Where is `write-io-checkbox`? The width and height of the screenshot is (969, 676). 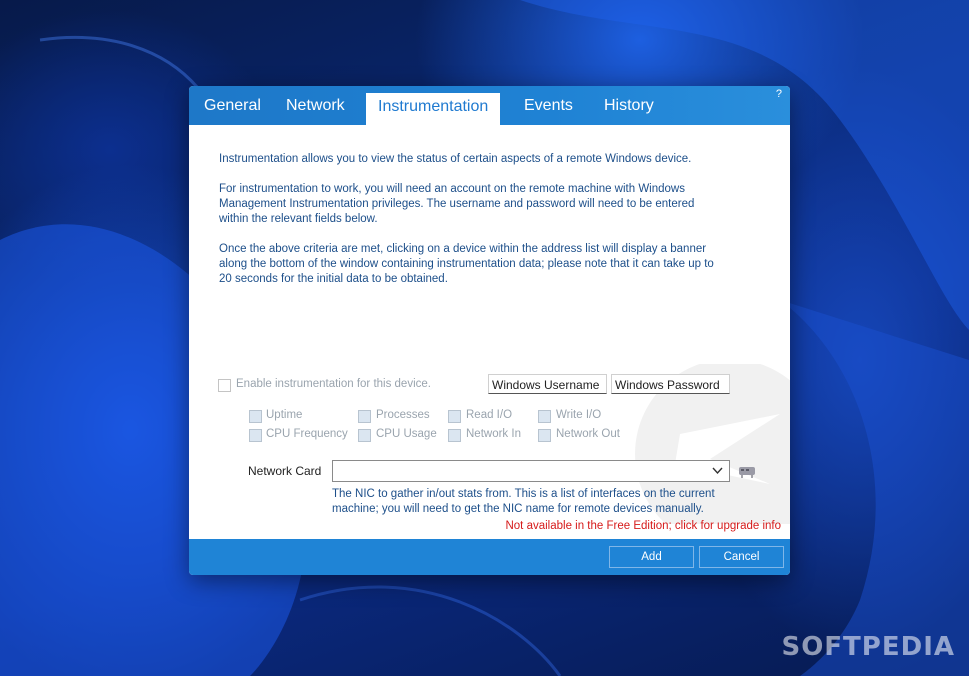
write-io-checkbox is located at coordinates (544, 416).